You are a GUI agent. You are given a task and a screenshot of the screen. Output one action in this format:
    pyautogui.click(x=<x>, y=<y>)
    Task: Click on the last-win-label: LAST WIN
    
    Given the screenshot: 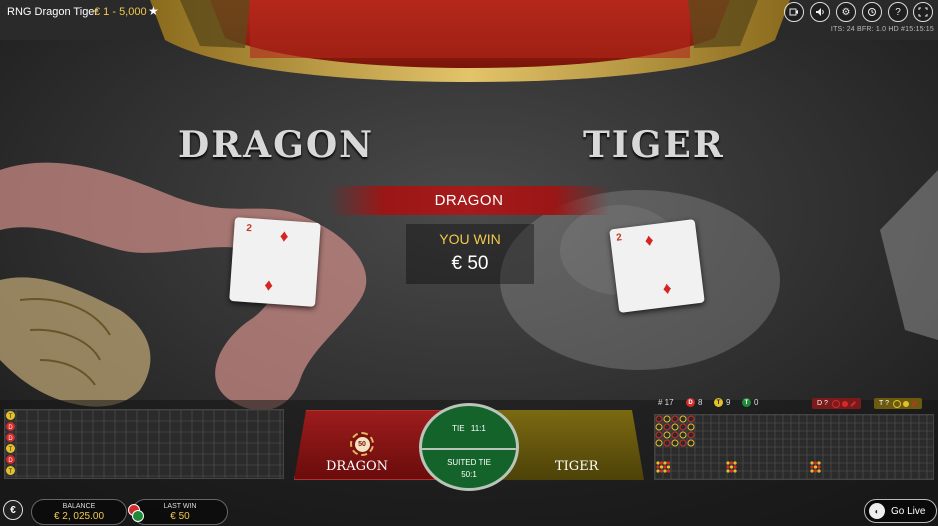 What is the action you would take?
    pyautogui.click(x=180, y=506)
    